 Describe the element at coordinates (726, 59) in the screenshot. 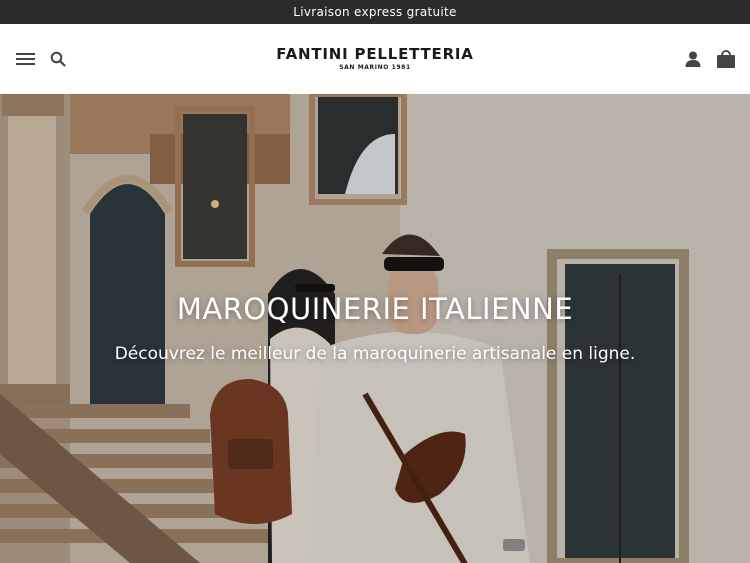

I see `cart-icon` at that location.